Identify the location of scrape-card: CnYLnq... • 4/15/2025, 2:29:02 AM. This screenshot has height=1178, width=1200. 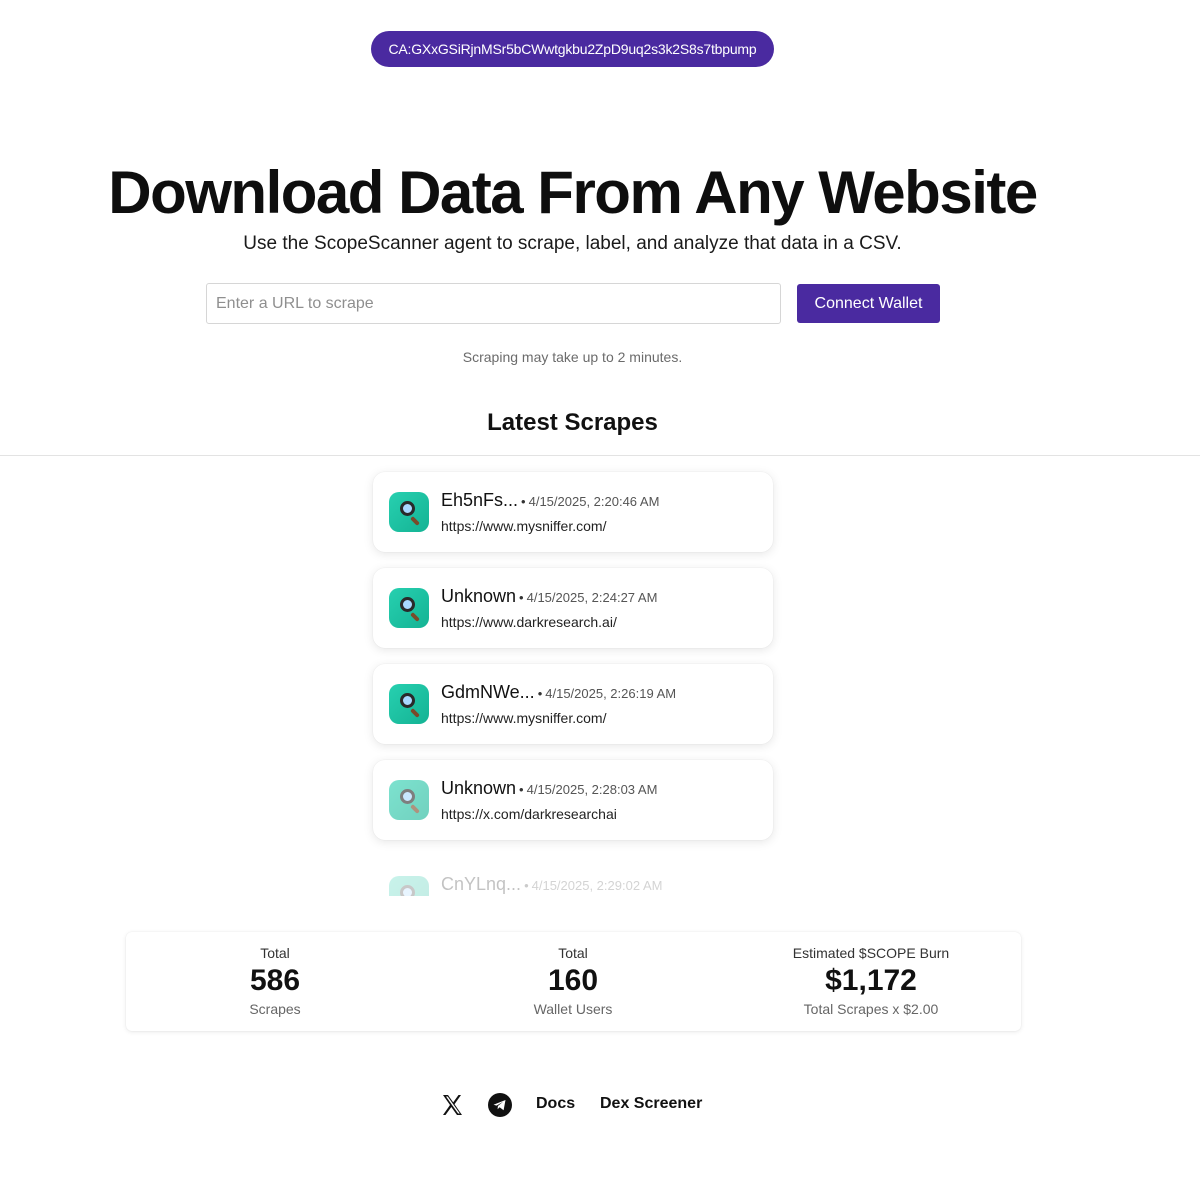
(573, 876).